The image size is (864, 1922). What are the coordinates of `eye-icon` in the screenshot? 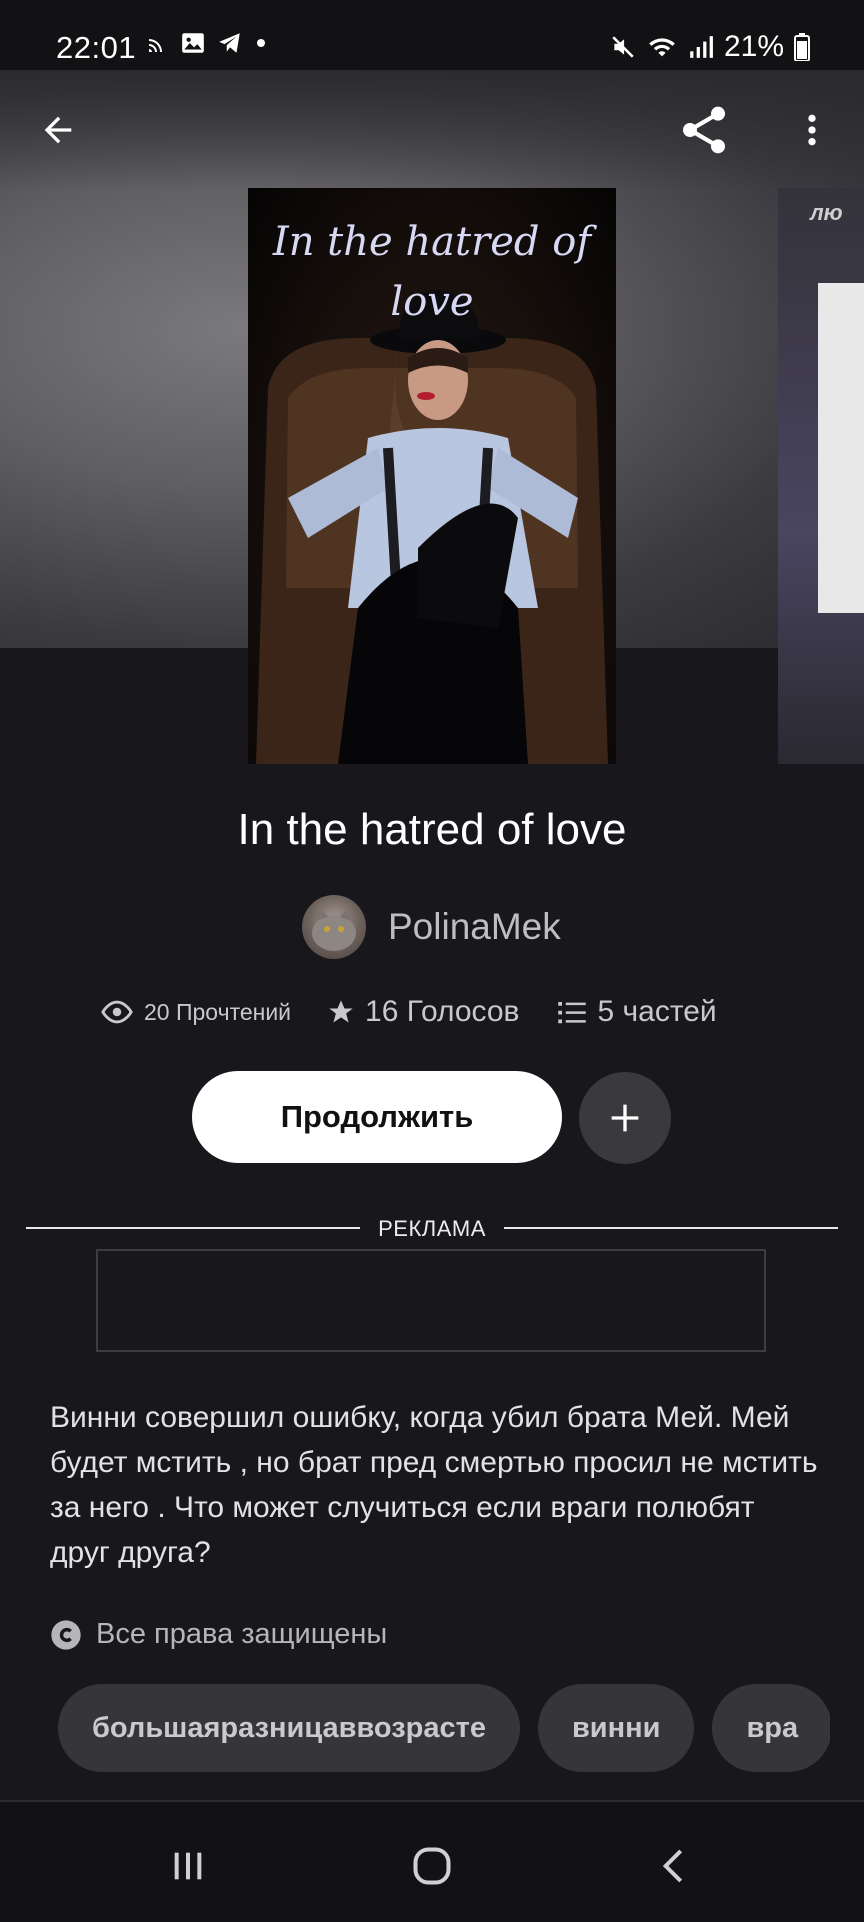 It's located at (117, 1012).